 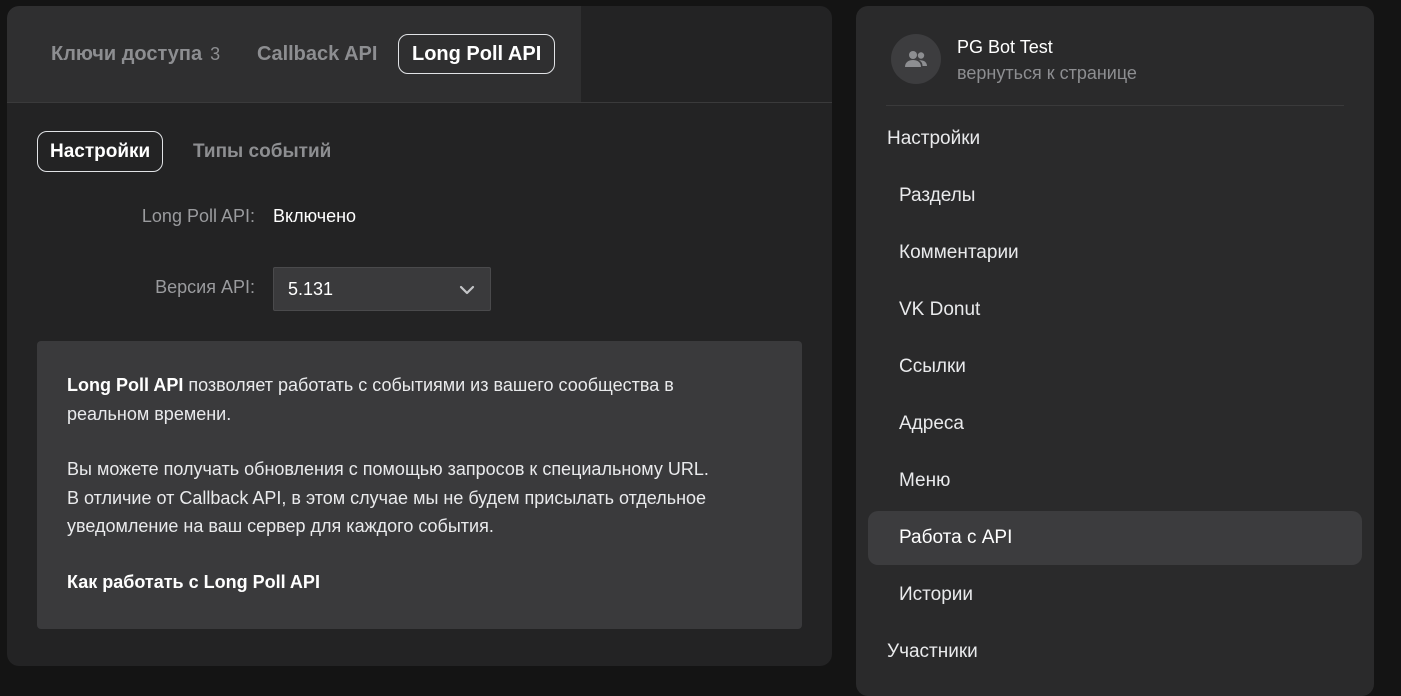 What do you see at coordinates (1115, 595) in the screenshot?
I see `sidebar-item-stories: Истории` at bounding box center [1115, 595].